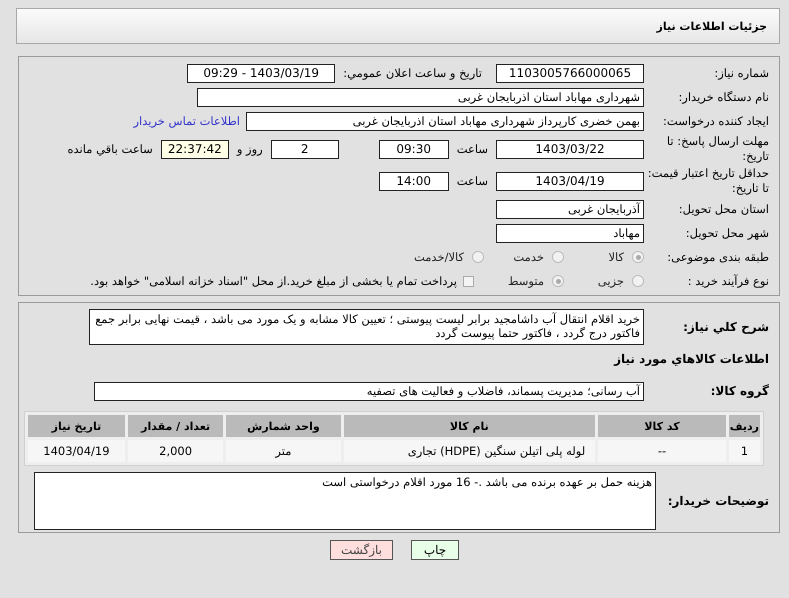 This screenshot has width=789, height=598. I want to click on field-label: حداقل تاریخ اعتبار قیمت: تا تاریخ:, so click(707, 181).